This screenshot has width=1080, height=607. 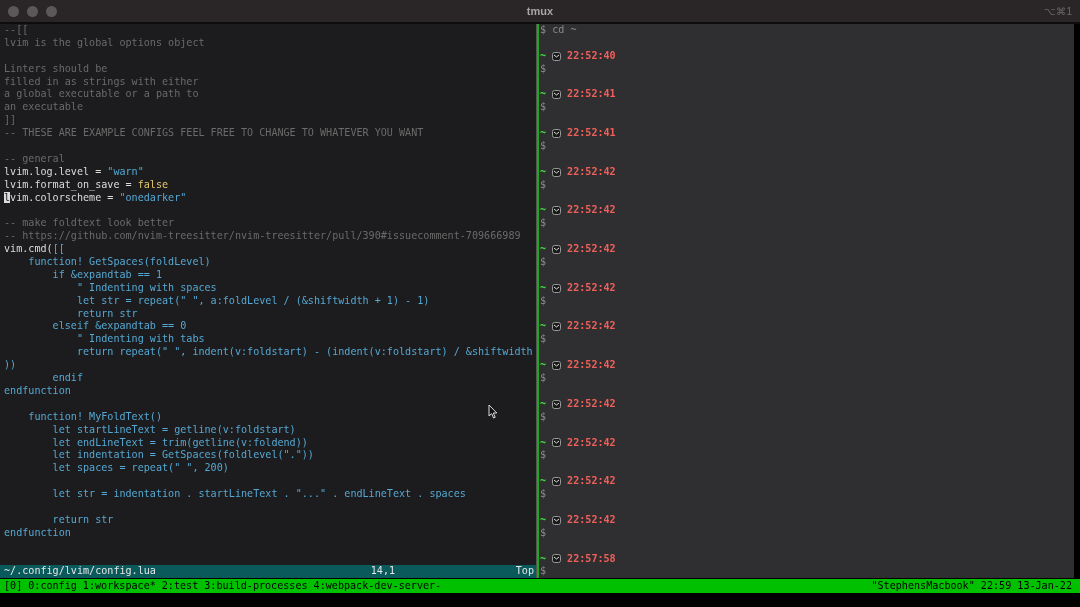 I want to click on code-line: lvim.log.level = "warn", so click(x=74, y=172).